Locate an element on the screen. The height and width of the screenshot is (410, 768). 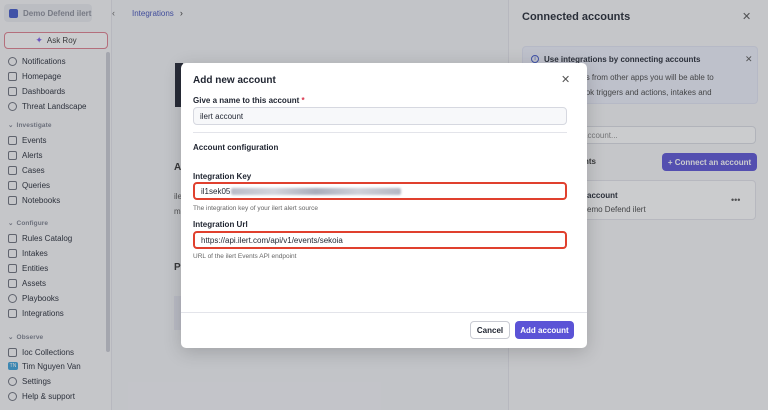
add-account-button: Add account is located at coordinates (544, 330).